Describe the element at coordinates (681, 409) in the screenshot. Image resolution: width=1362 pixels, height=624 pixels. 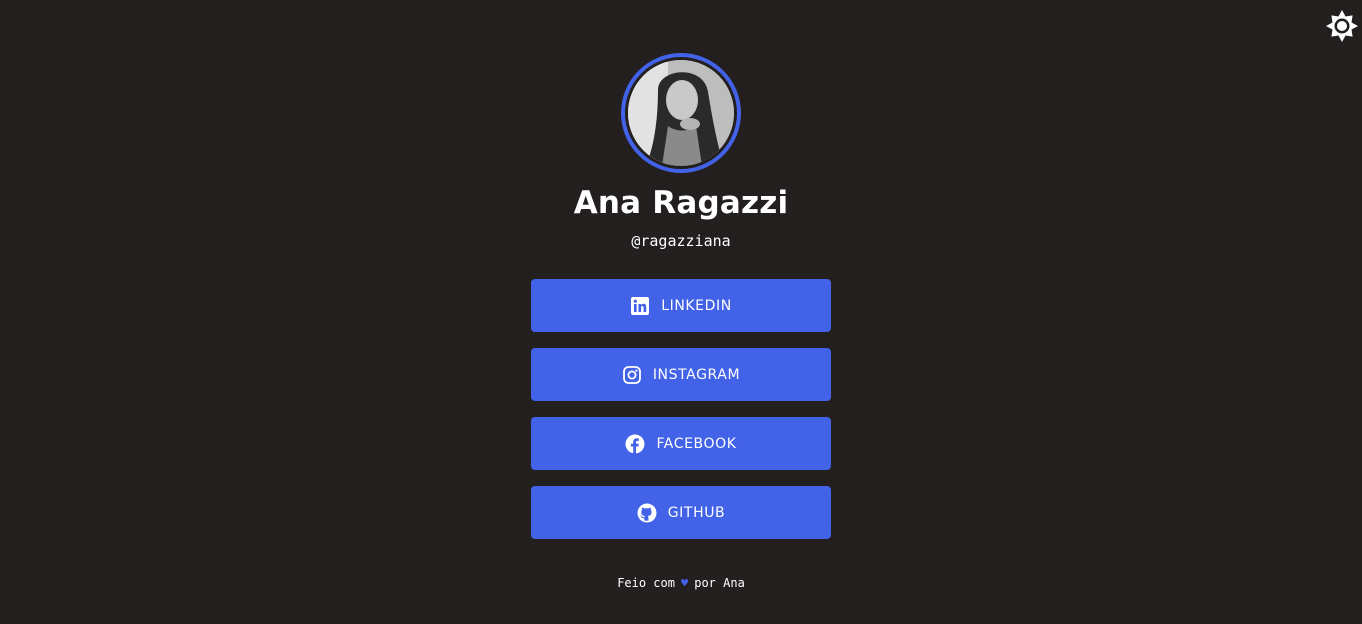
I see `social-links: LINKEDIN INSTAGRAM FACEBOOK GITHUB` at that location.